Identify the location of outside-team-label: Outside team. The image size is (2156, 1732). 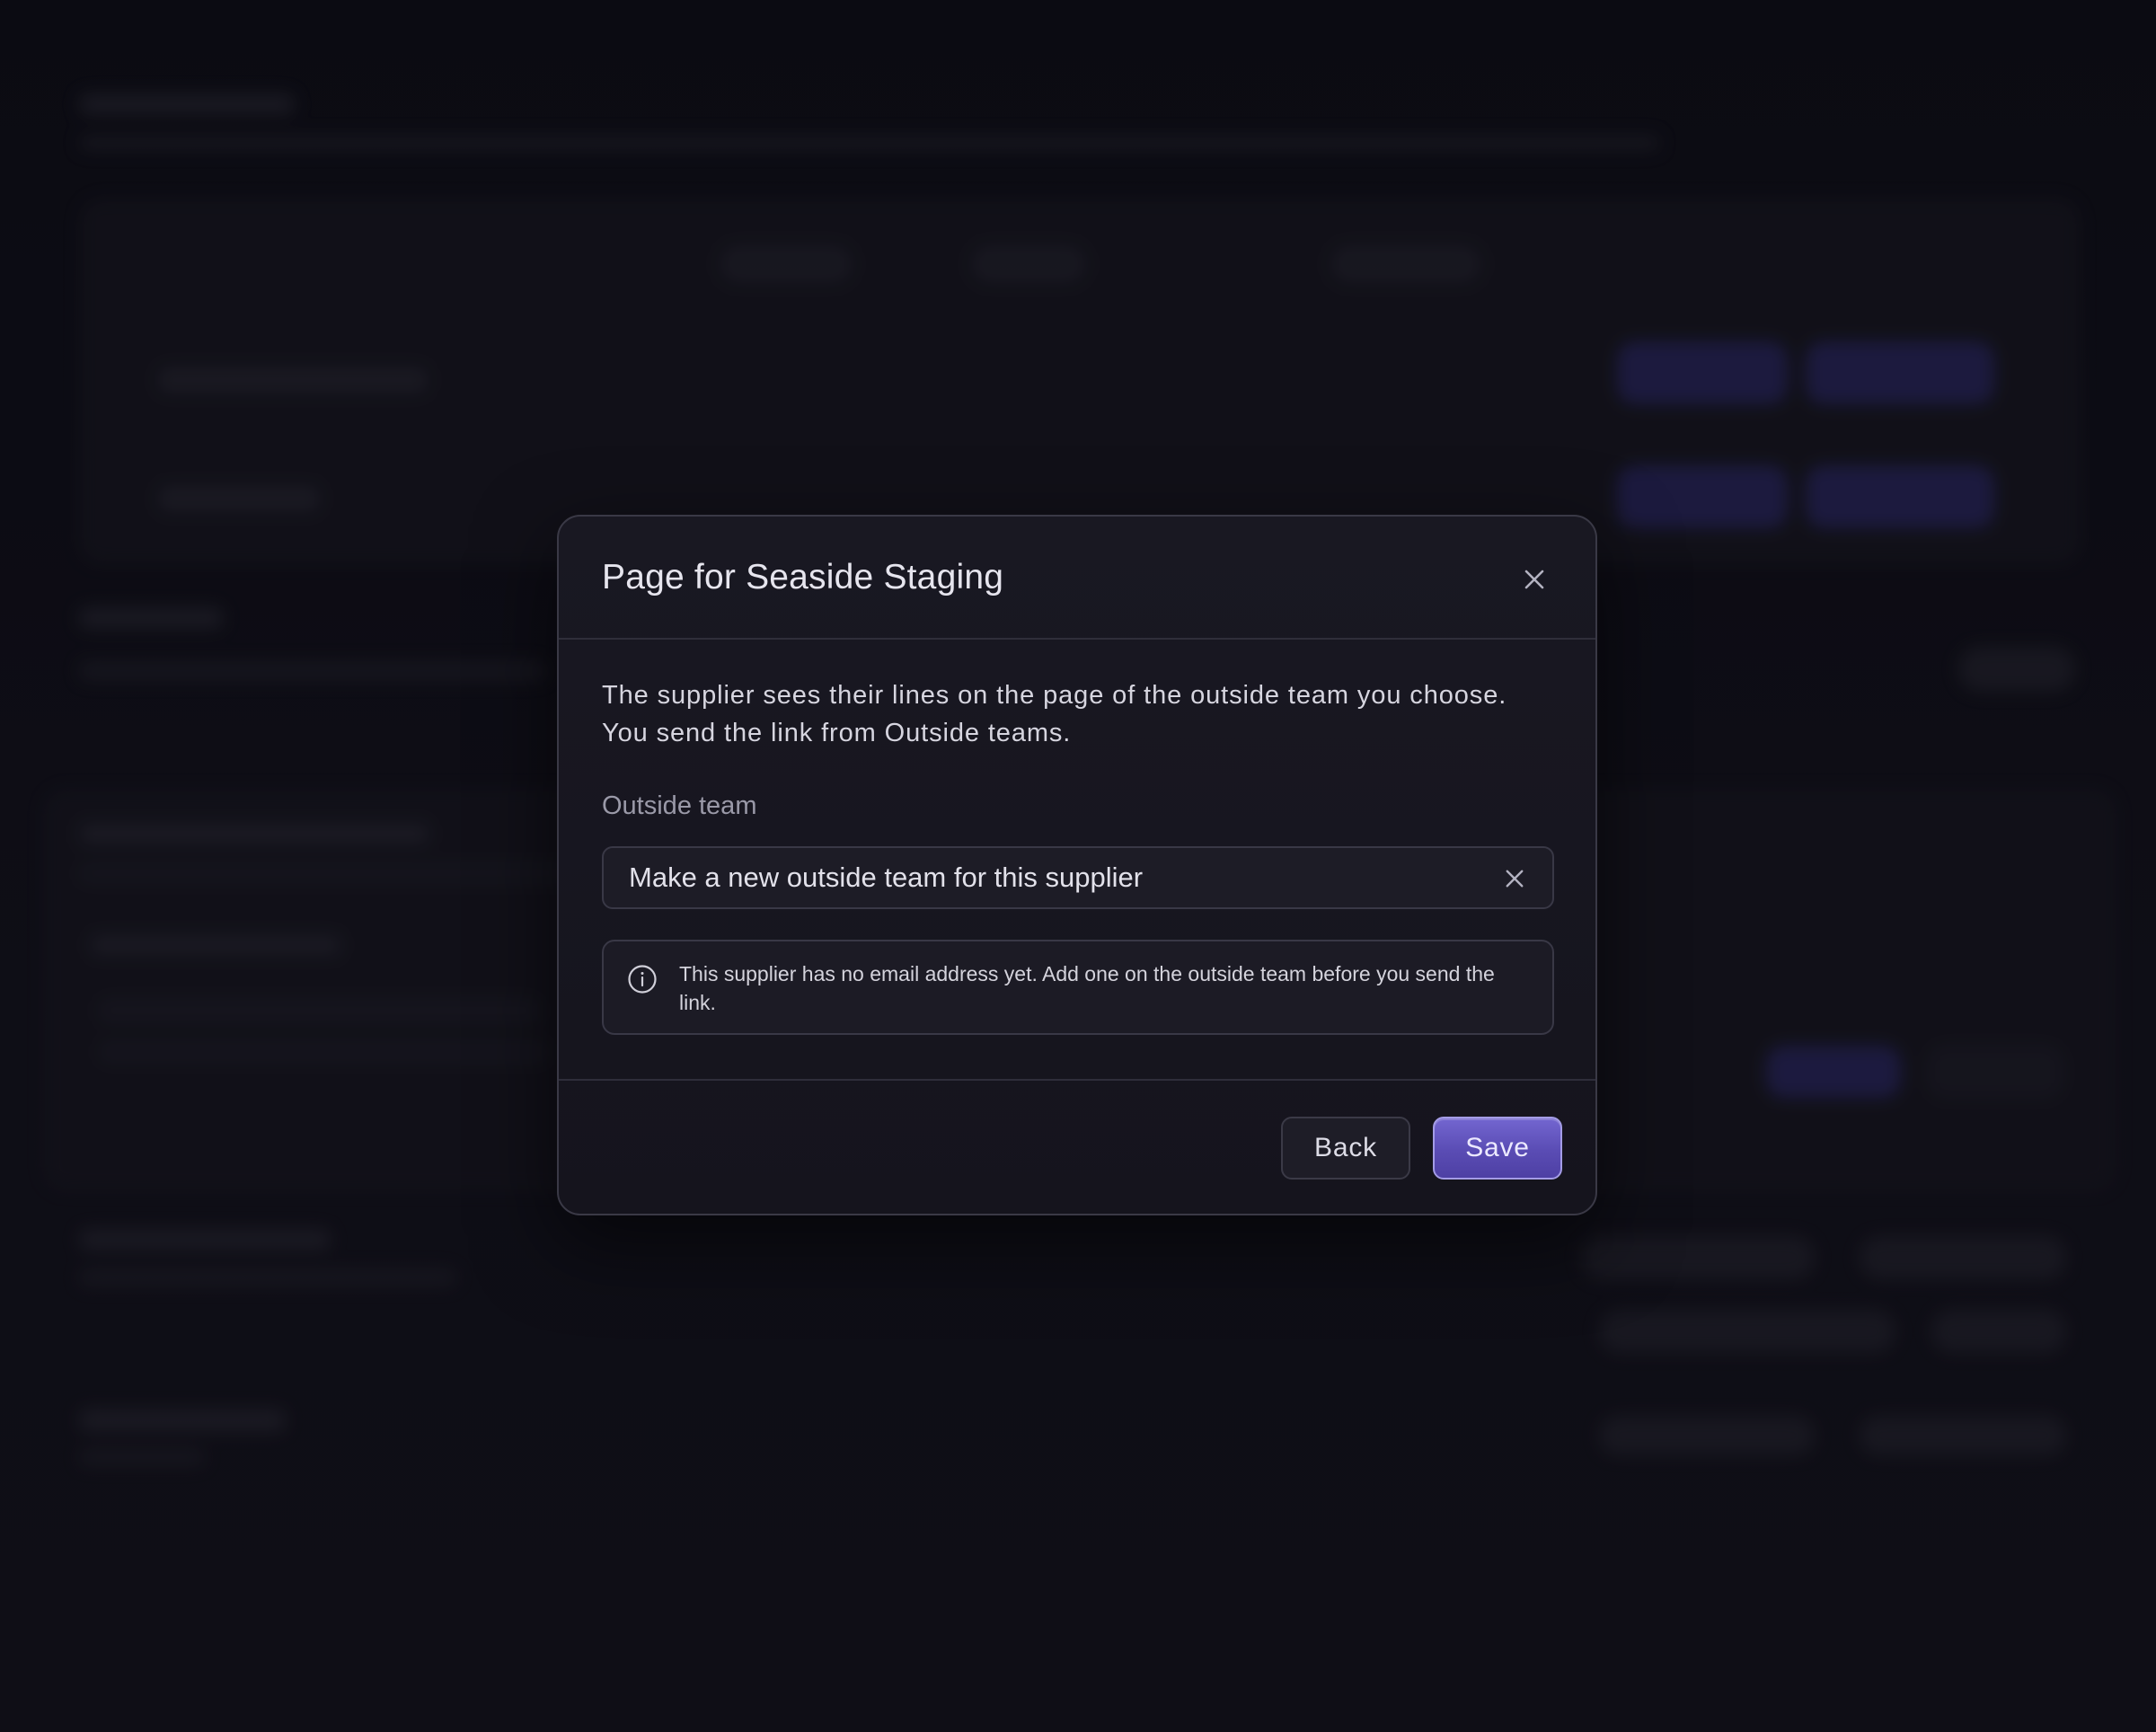
(680, 806).